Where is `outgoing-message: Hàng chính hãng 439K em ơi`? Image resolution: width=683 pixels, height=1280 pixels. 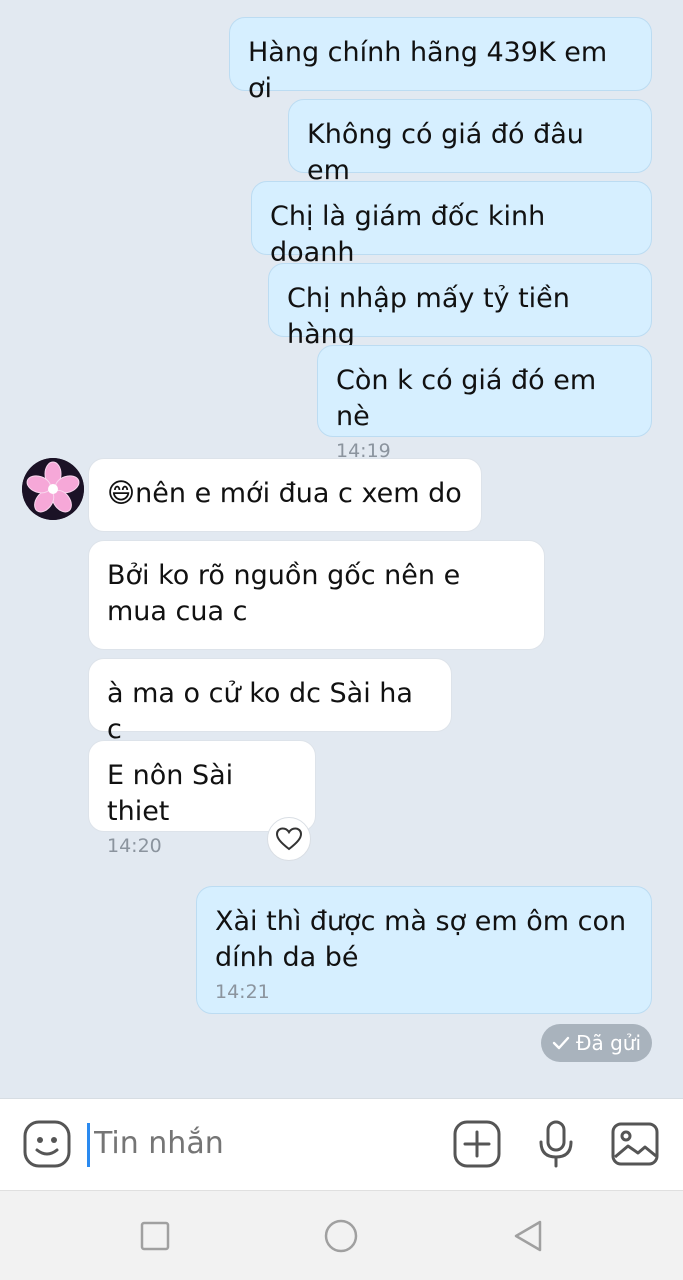
outgoing-message: Hàng chính hãng 439K em ơi is located at coordinates (440, 60).